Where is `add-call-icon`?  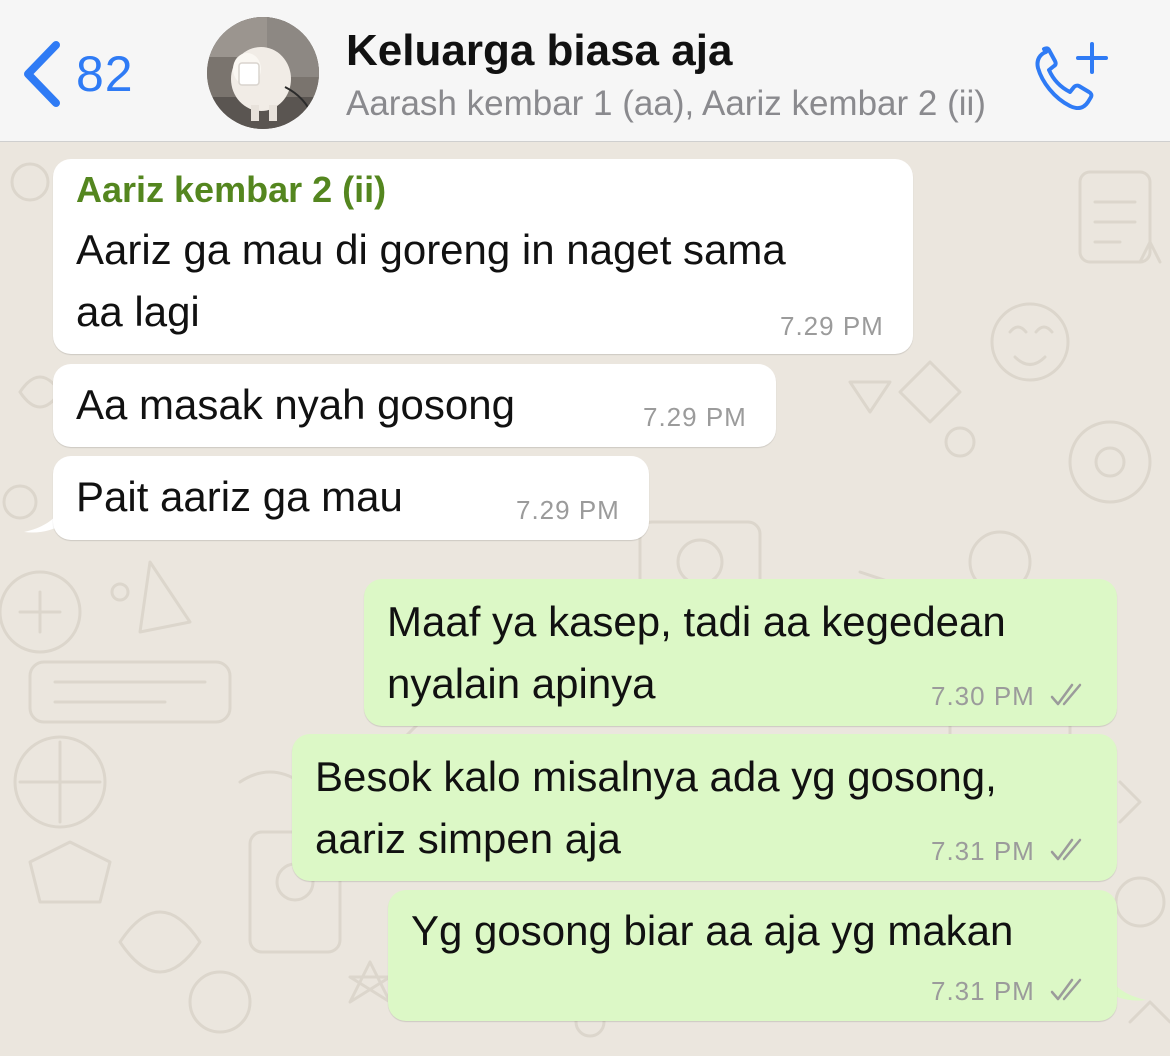 add-call-icon is located at coordinates (1071, 76).